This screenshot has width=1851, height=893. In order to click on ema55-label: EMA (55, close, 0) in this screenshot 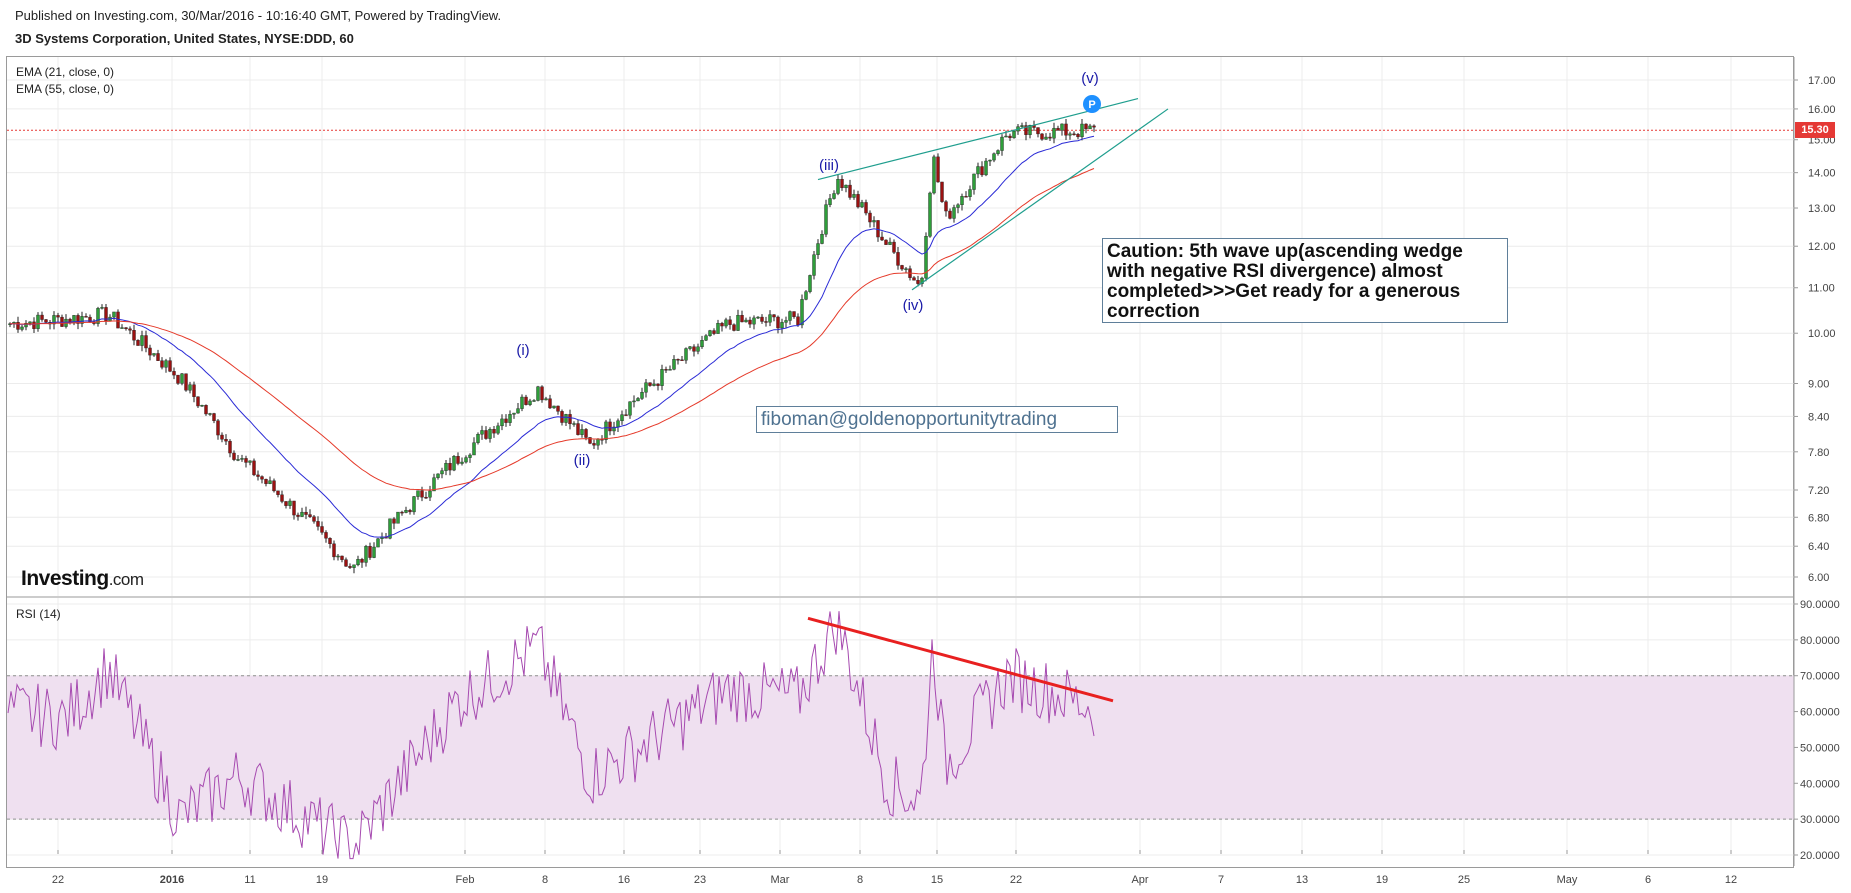, I will do `click(65, 89)`.